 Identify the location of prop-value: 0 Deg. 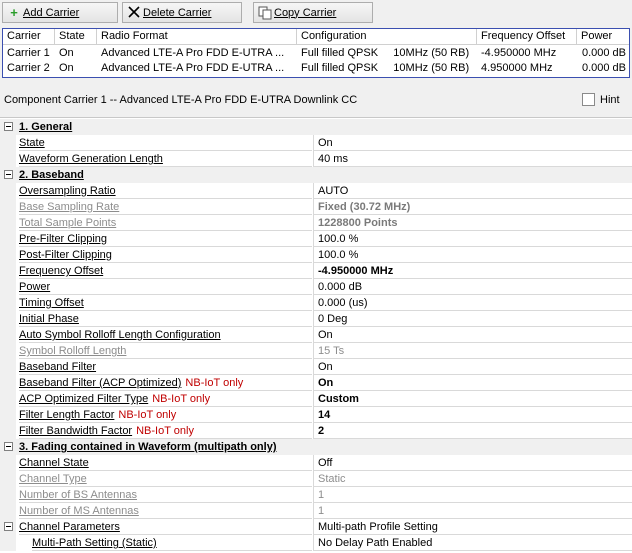
(472, 319).